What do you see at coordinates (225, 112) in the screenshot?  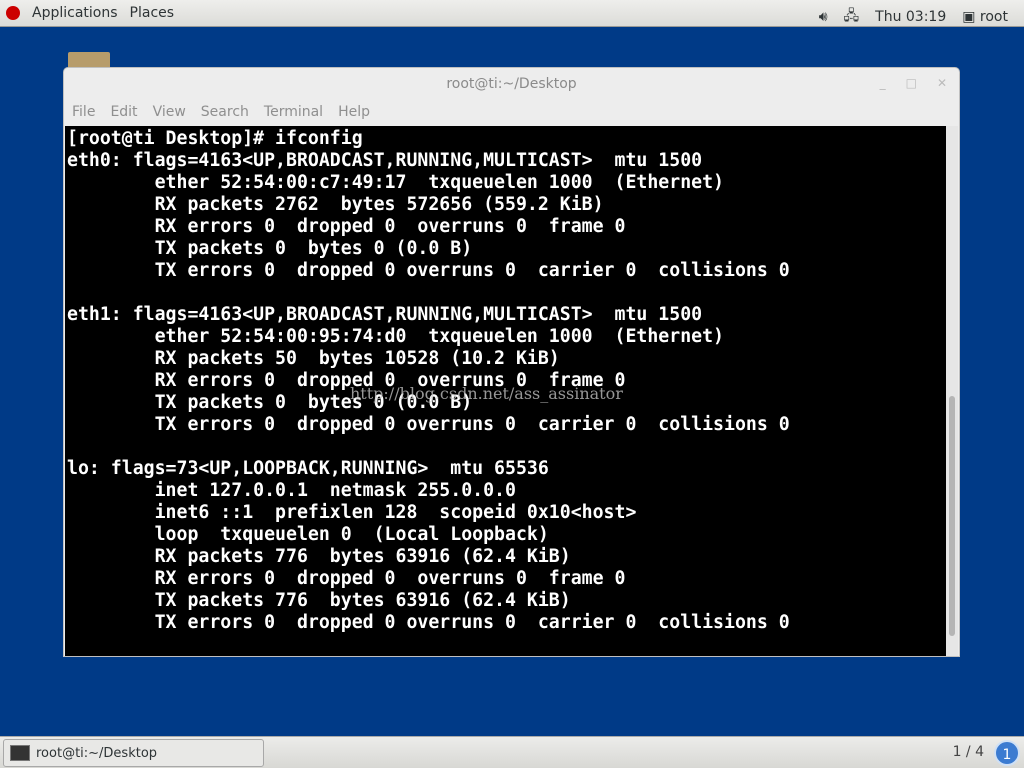 I see `menu-search: Search` at bounding box center [225, 112].